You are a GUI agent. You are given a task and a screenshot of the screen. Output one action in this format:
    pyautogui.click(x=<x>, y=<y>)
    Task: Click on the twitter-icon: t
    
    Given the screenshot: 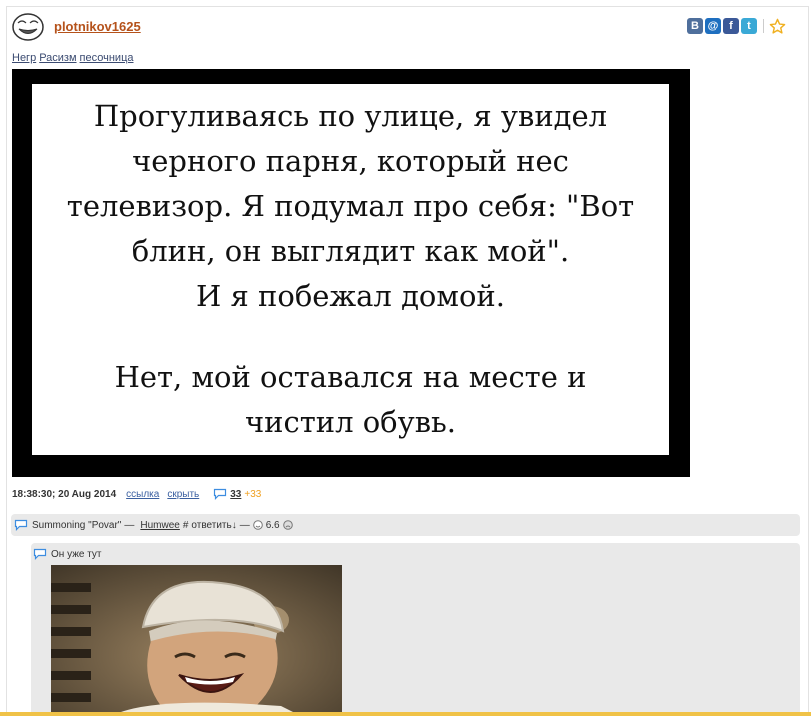 What is the action you would take?
    pyautogui.click(x=749, y=26)
    